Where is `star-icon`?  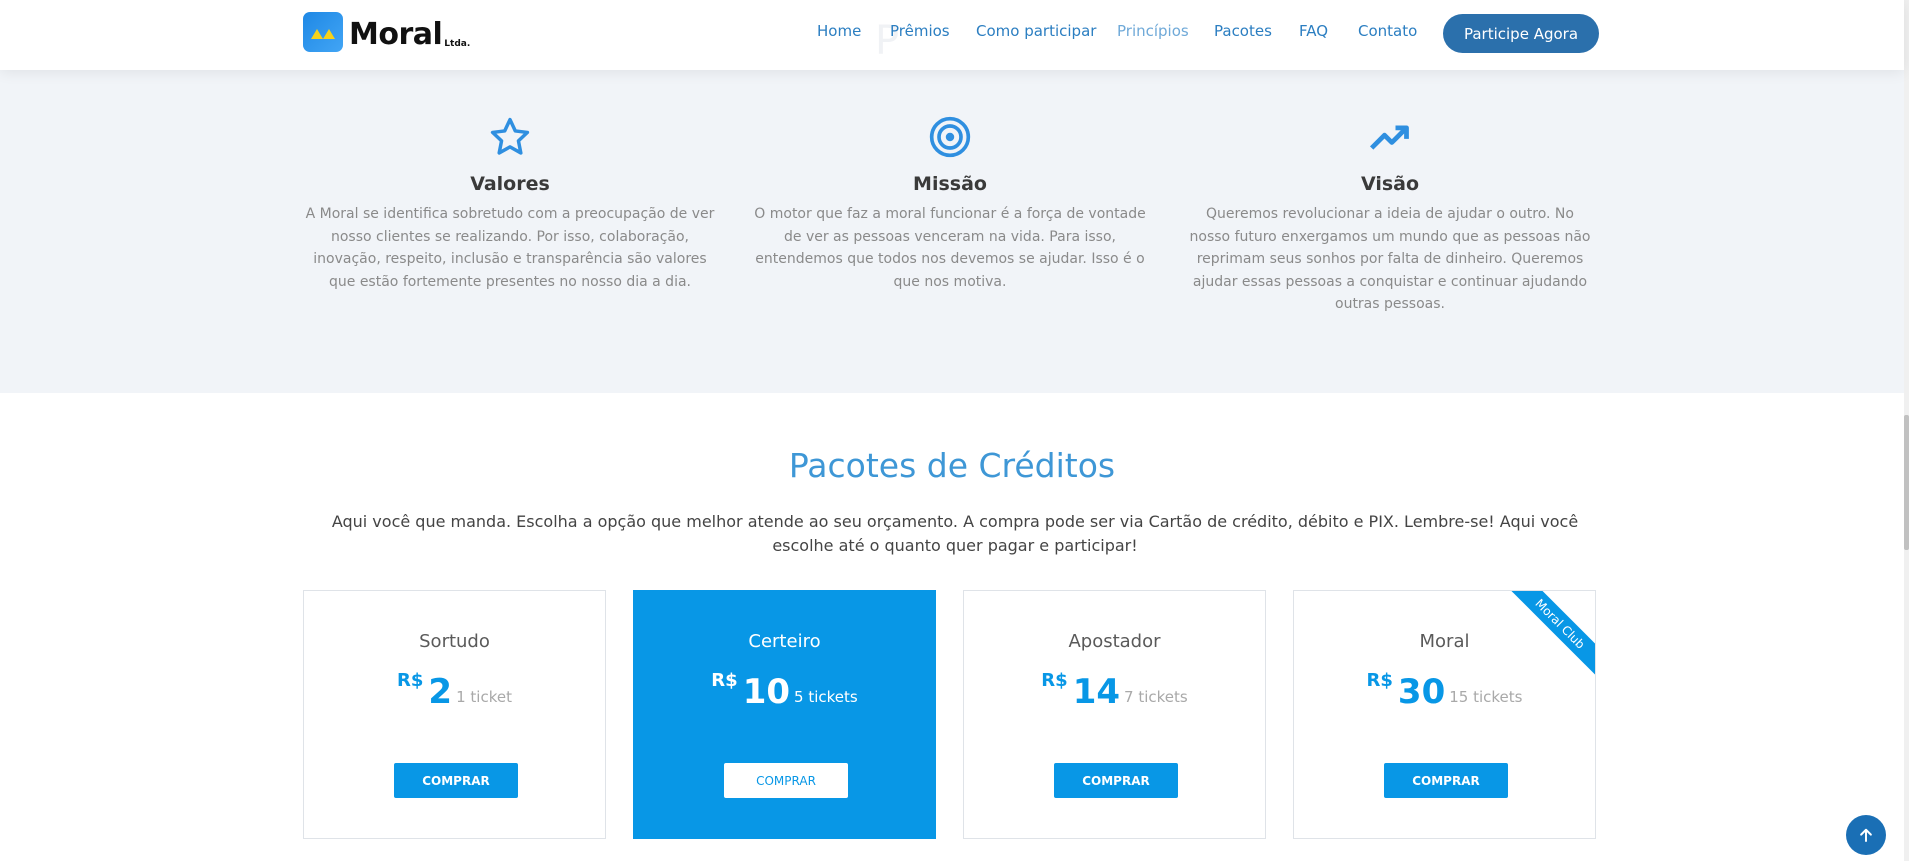
star-icon is located at coordinates (510, 139).